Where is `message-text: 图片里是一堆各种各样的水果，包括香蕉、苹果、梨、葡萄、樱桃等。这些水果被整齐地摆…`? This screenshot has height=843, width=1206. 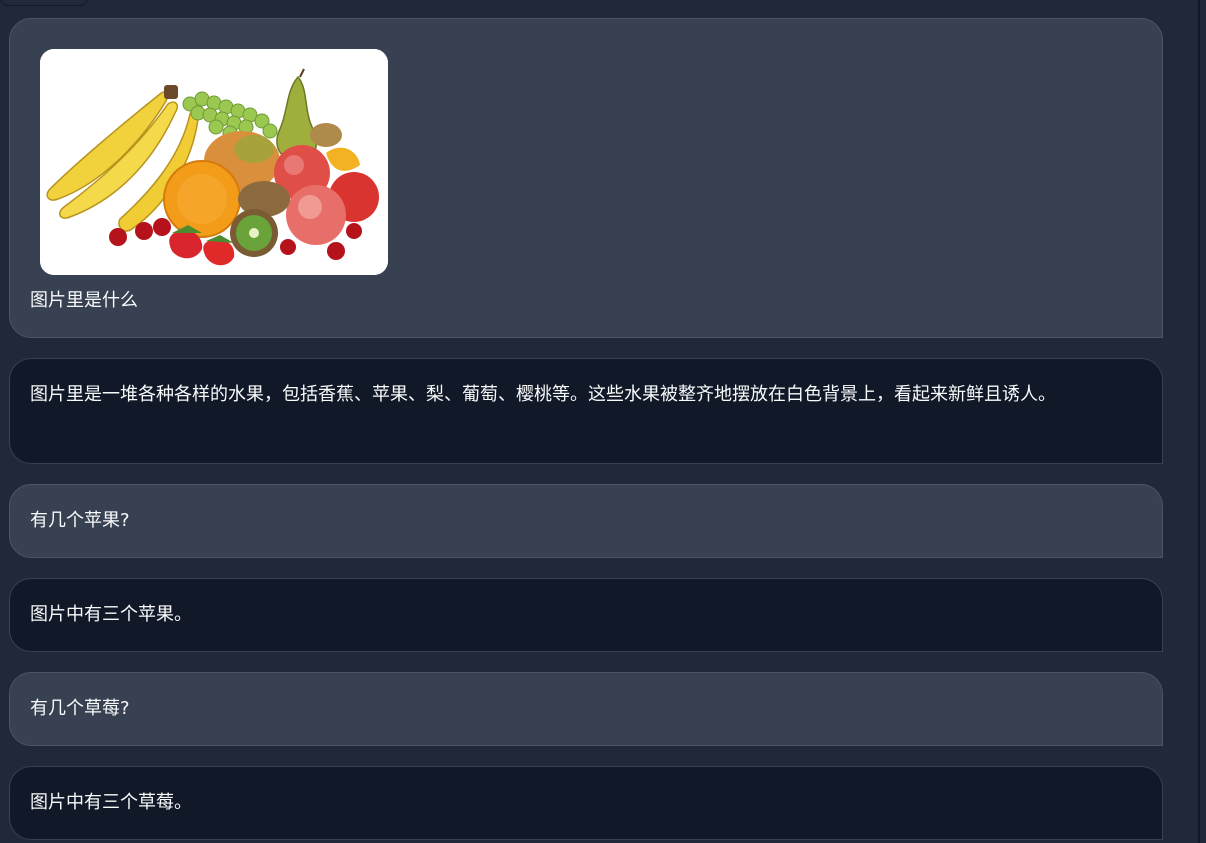 message-text: 图片里是一堆各种各样的水果，包括香蕉、苹果、梨、葡萄、樱桃等。这些水果被整齐地摆… is located at coordinates (543, 394).